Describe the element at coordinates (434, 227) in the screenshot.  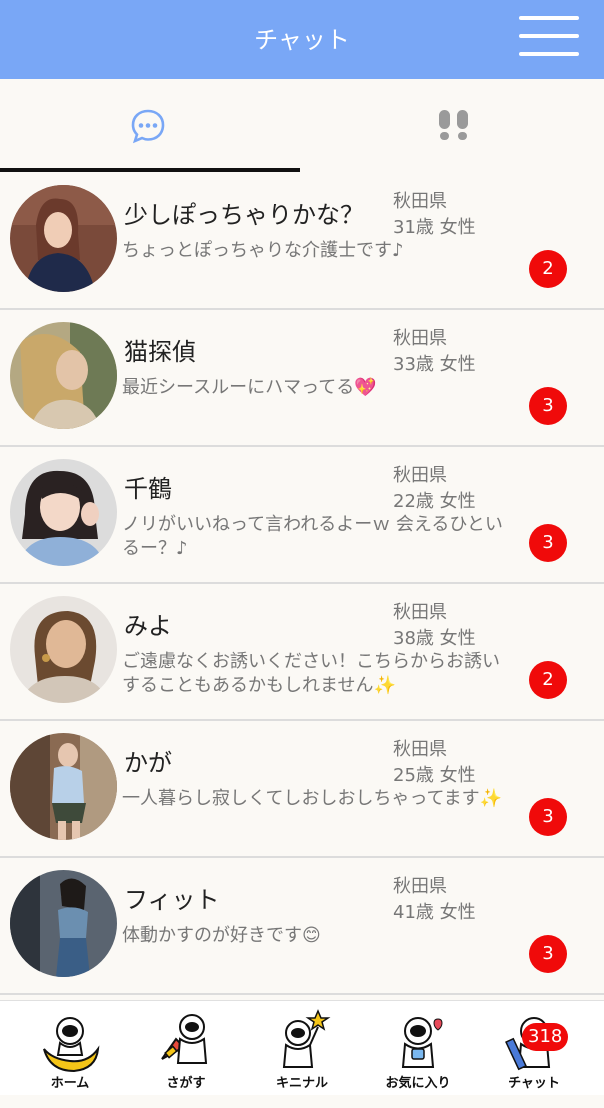
I see `user-age-gender: 31歳 女性` at that location.